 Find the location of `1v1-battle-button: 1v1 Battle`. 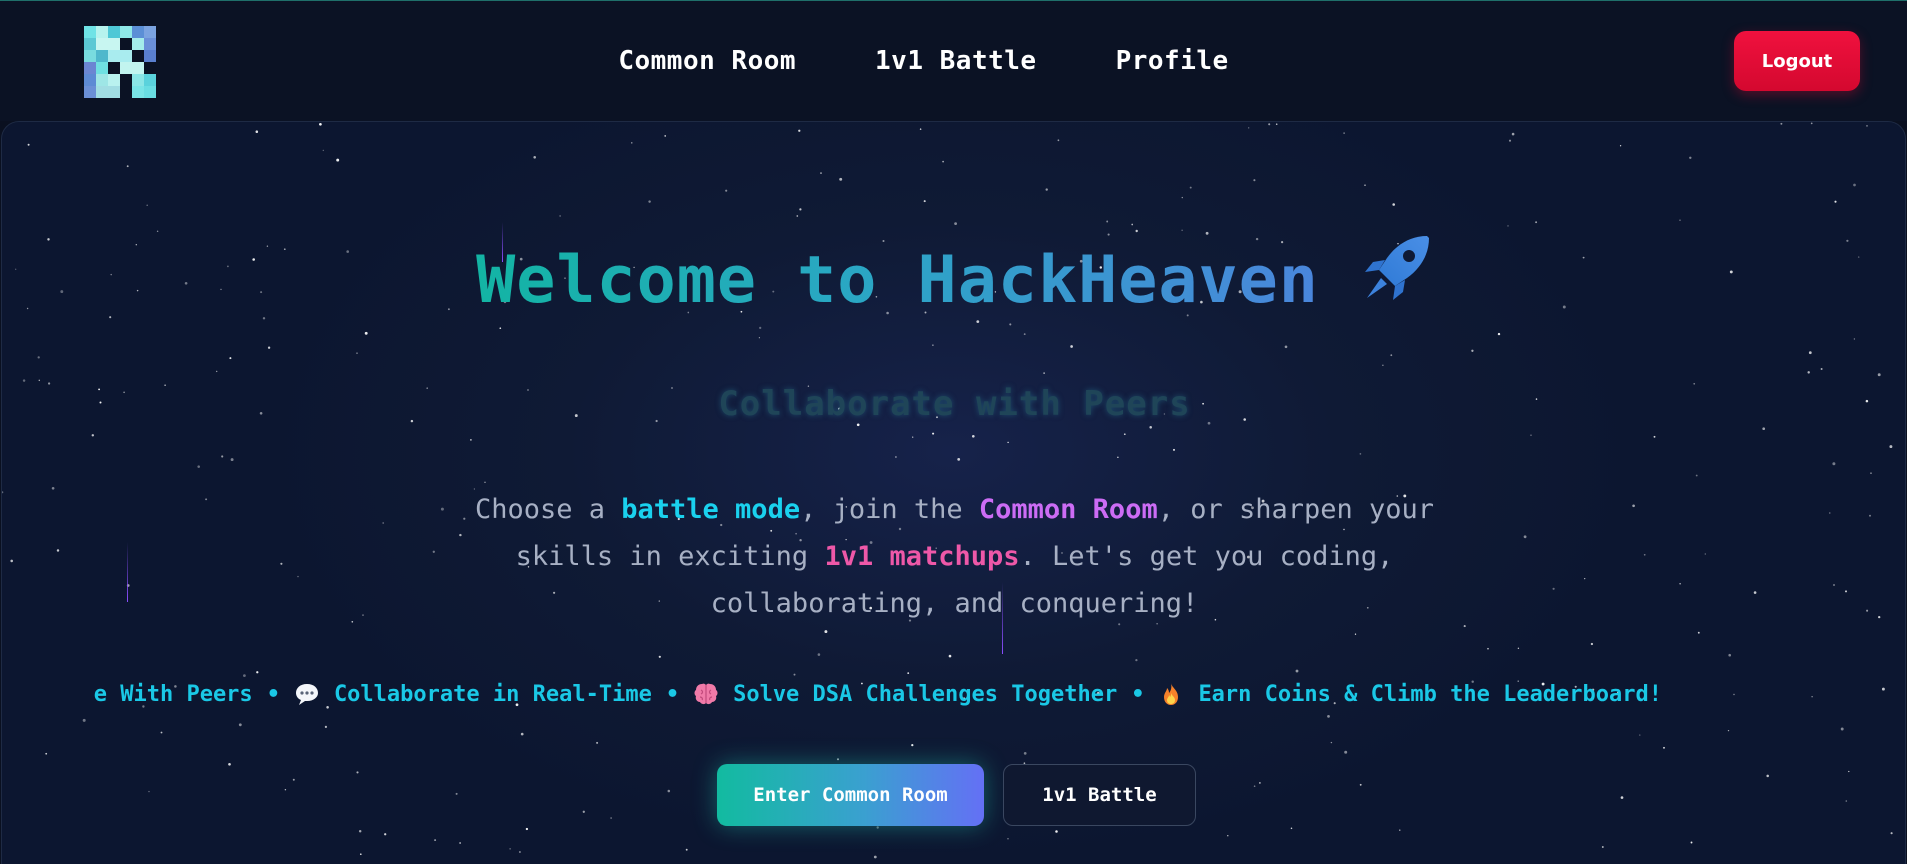

1v1-battle-button: 1v1 Battle is located at coordinates (1099, 795).